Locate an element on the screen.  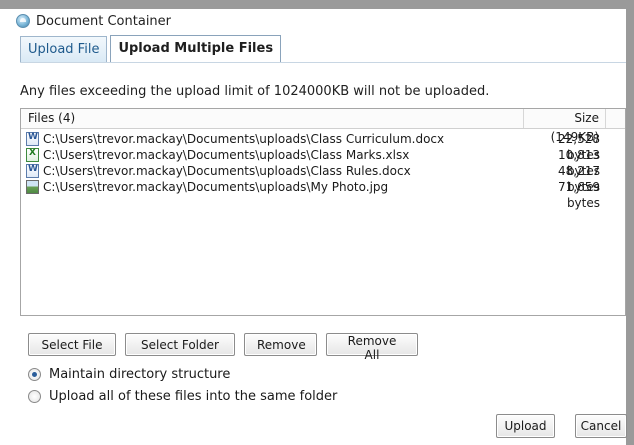
tab-upload-file: Upload File is located at coordinates (64, 49).